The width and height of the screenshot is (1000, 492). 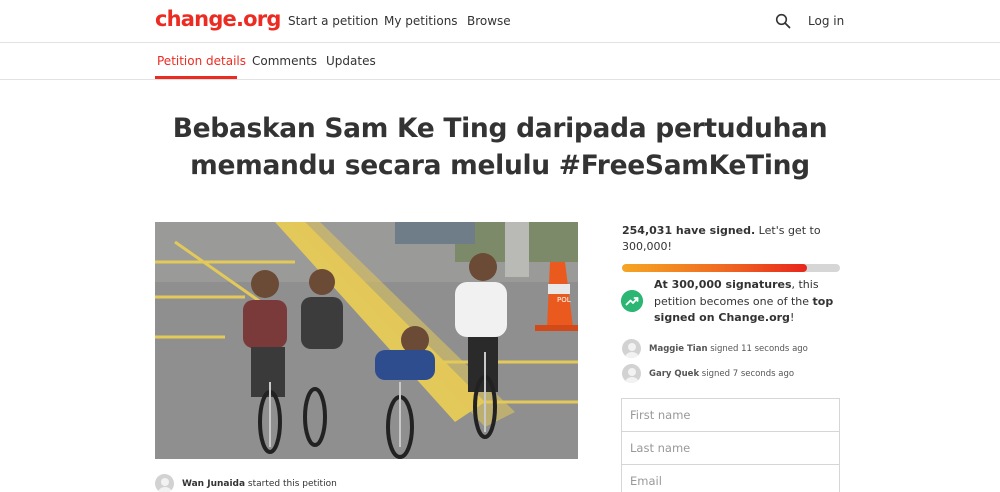 I want to click on starter-suffix: started this petition, so click(x=291, y=484).